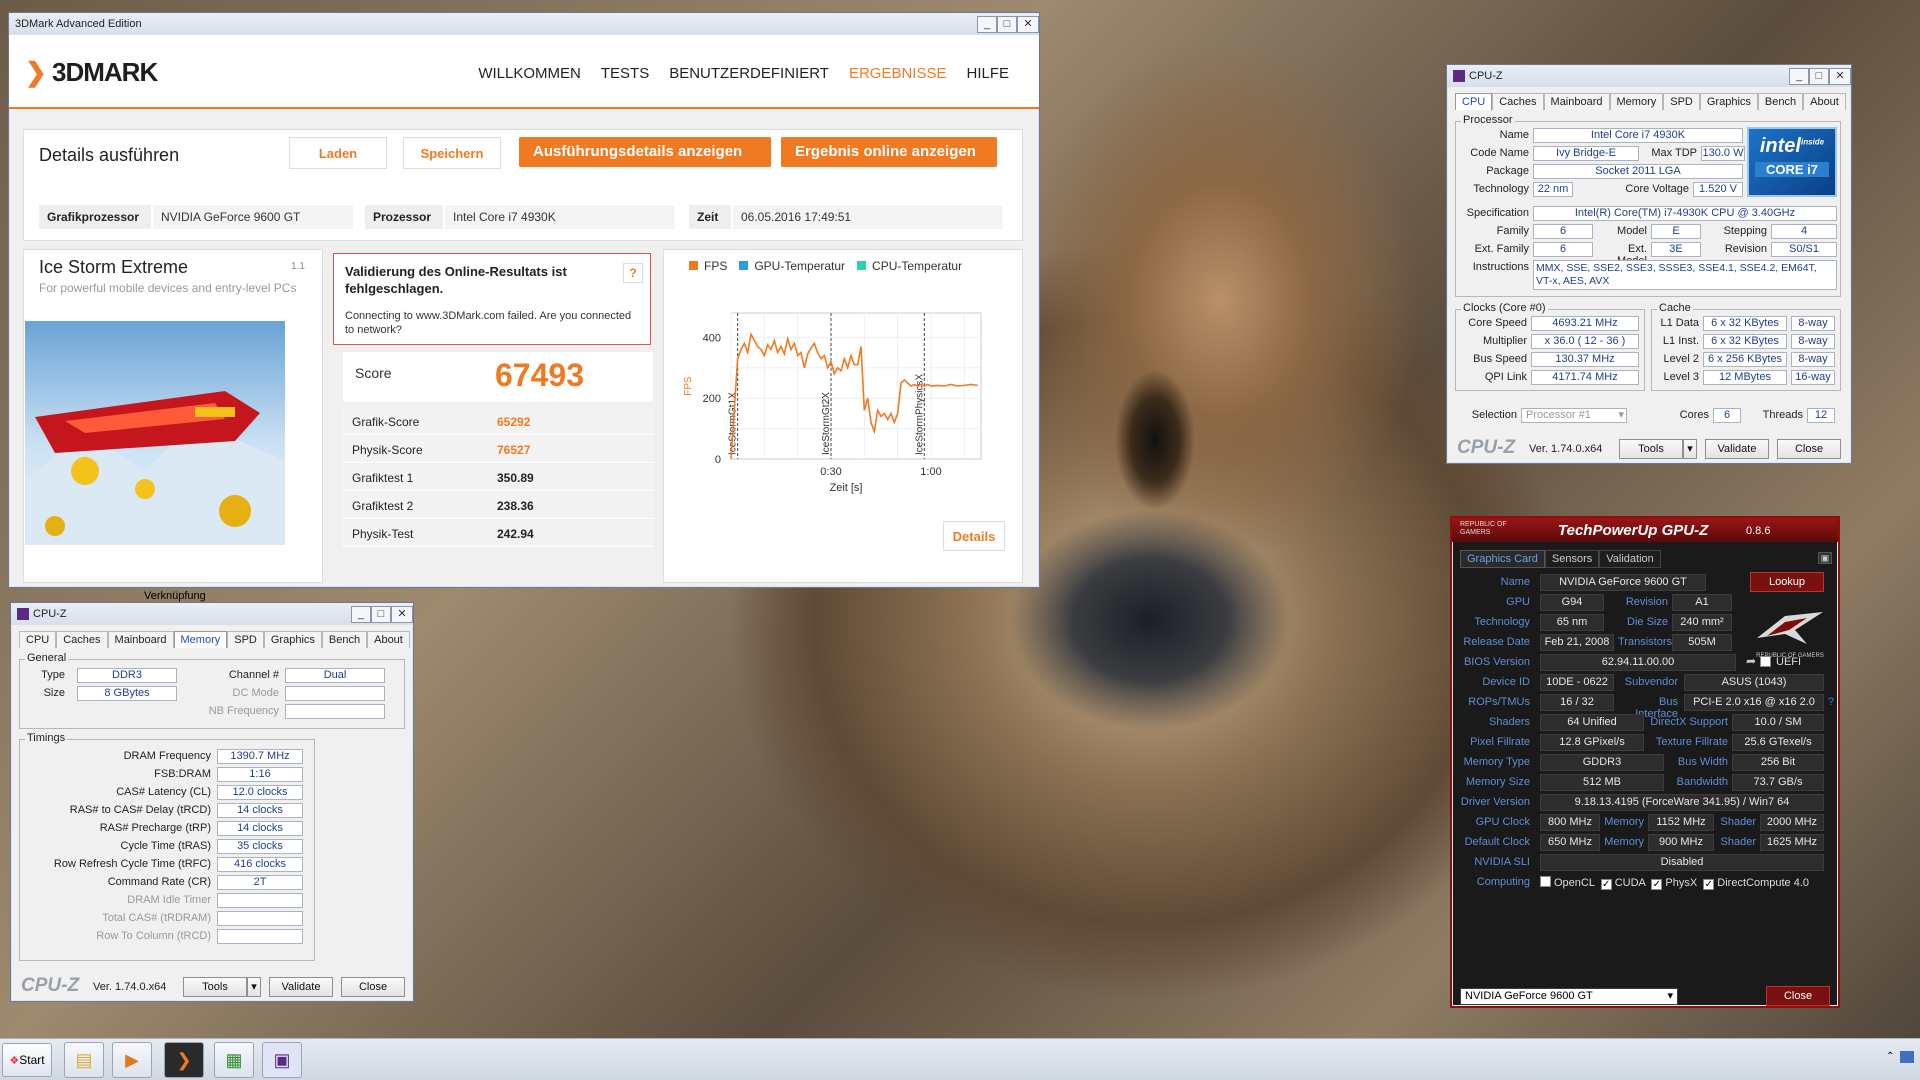  I want to click on level3-field: 12 MBytes, so click(1745, 377).